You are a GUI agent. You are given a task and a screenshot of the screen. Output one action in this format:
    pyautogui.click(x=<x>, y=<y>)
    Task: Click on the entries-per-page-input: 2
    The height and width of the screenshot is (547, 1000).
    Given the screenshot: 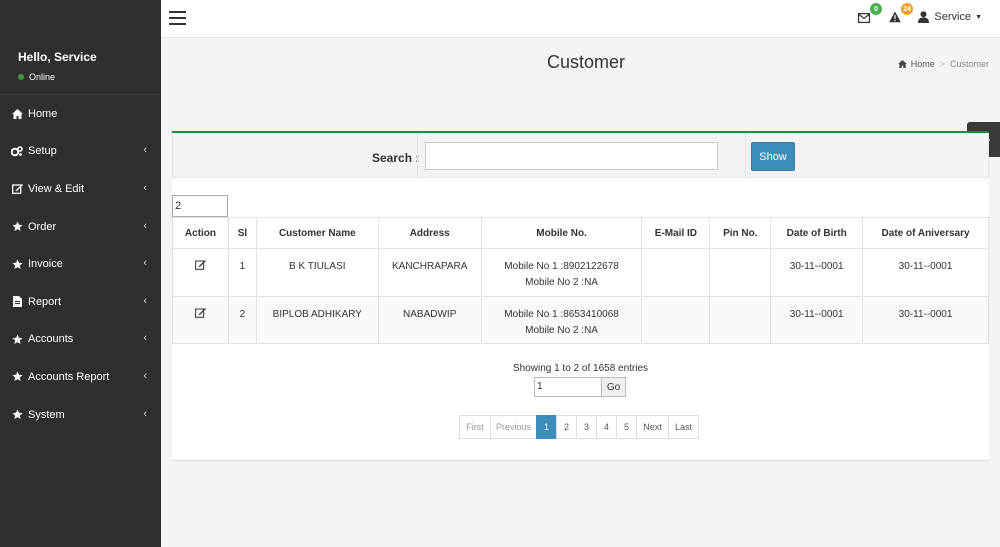 What is the action you would take?
    pyautogui.click(x=200, y=206)
    